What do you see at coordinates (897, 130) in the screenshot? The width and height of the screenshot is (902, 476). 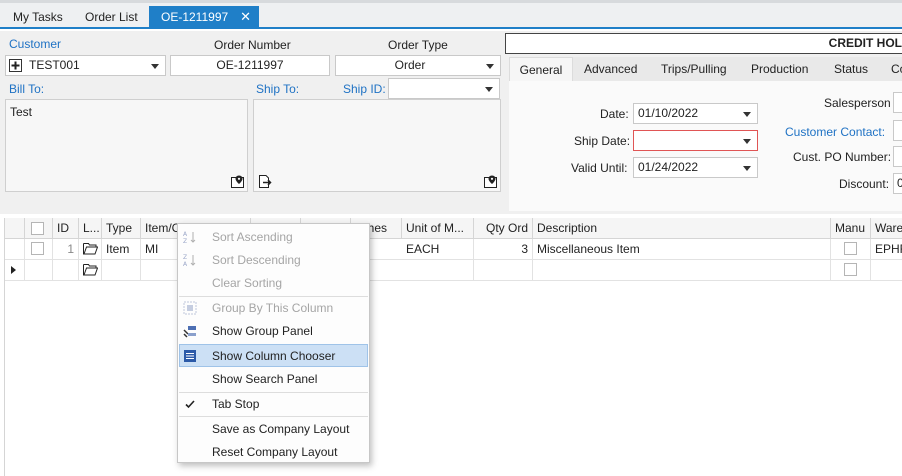 I see `customer-contact-field` at bounding box center [897, 130].